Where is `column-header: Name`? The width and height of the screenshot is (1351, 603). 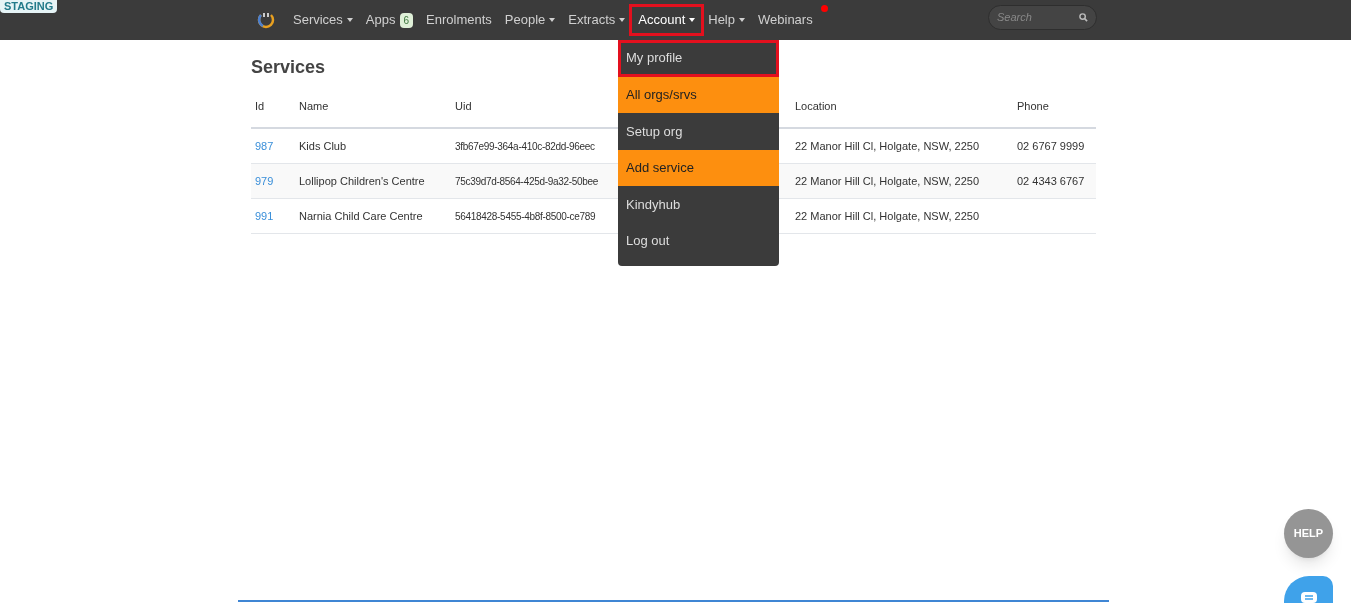
column-header: Name is located at coordinates (314, 106).